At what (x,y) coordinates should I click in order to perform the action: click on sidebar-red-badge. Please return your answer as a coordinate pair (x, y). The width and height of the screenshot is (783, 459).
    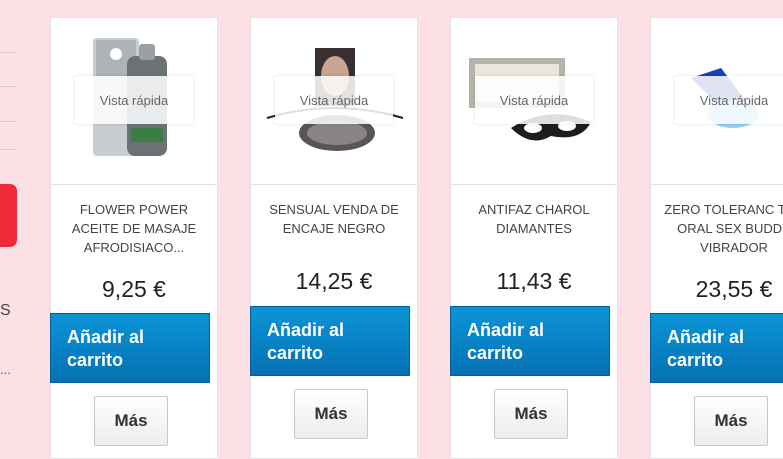
    Looking at the image, I should click on (8, 215).